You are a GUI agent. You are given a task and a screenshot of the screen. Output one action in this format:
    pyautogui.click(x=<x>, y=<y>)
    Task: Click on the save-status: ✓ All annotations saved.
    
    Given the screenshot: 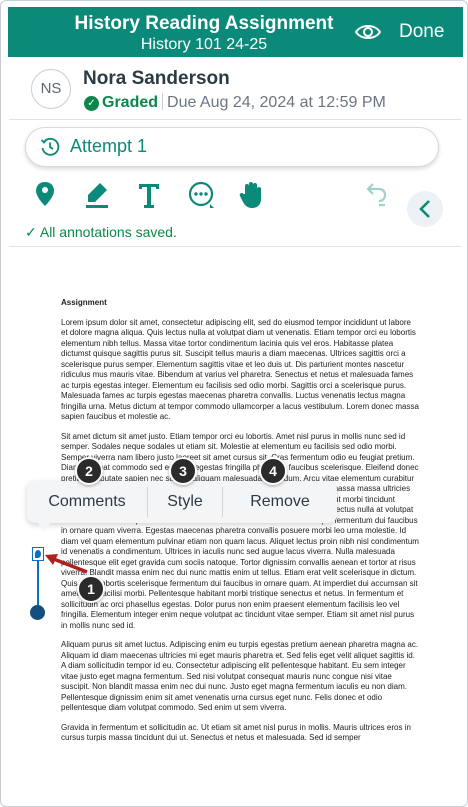 What is the action you would take?
    pyautogui.click(x=101, y=232)
    